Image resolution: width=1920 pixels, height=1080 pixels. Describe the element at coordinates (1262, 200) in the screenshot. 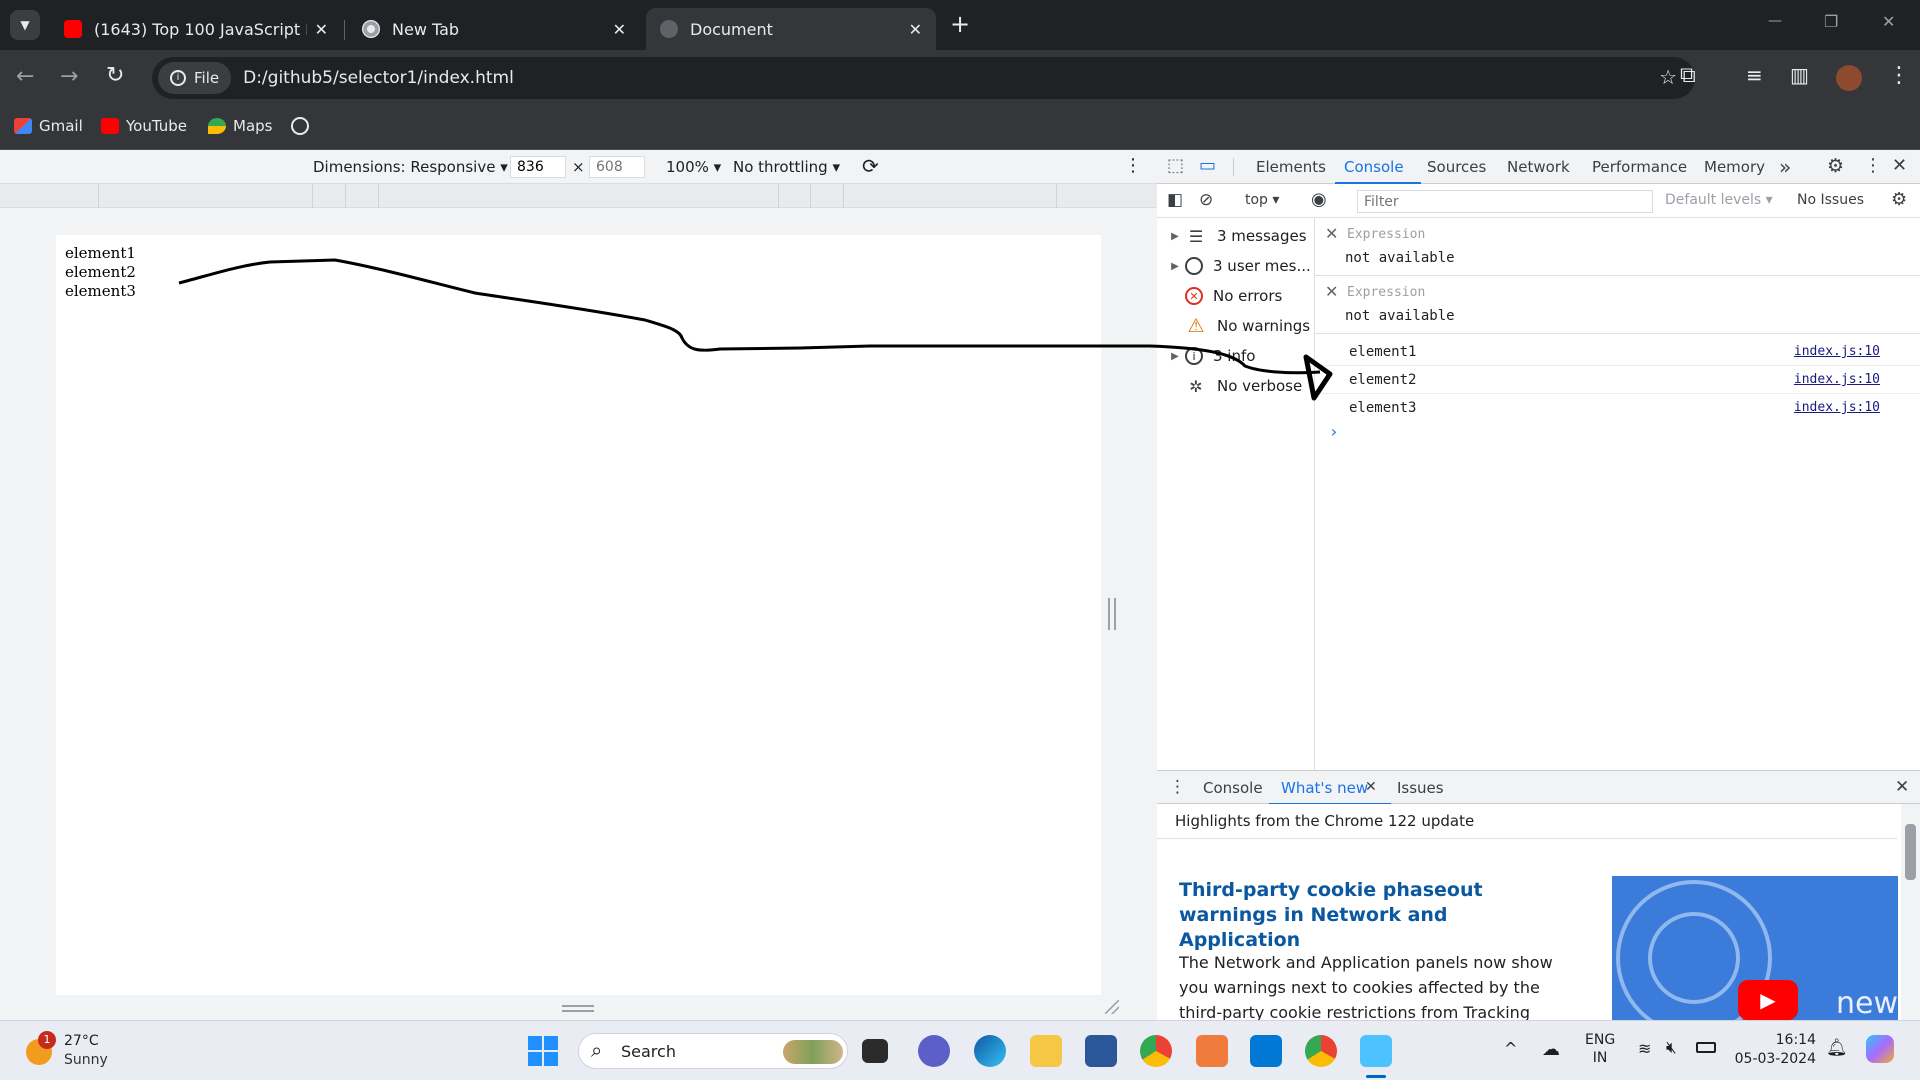

I see `context-selector: top ▾` at that location.